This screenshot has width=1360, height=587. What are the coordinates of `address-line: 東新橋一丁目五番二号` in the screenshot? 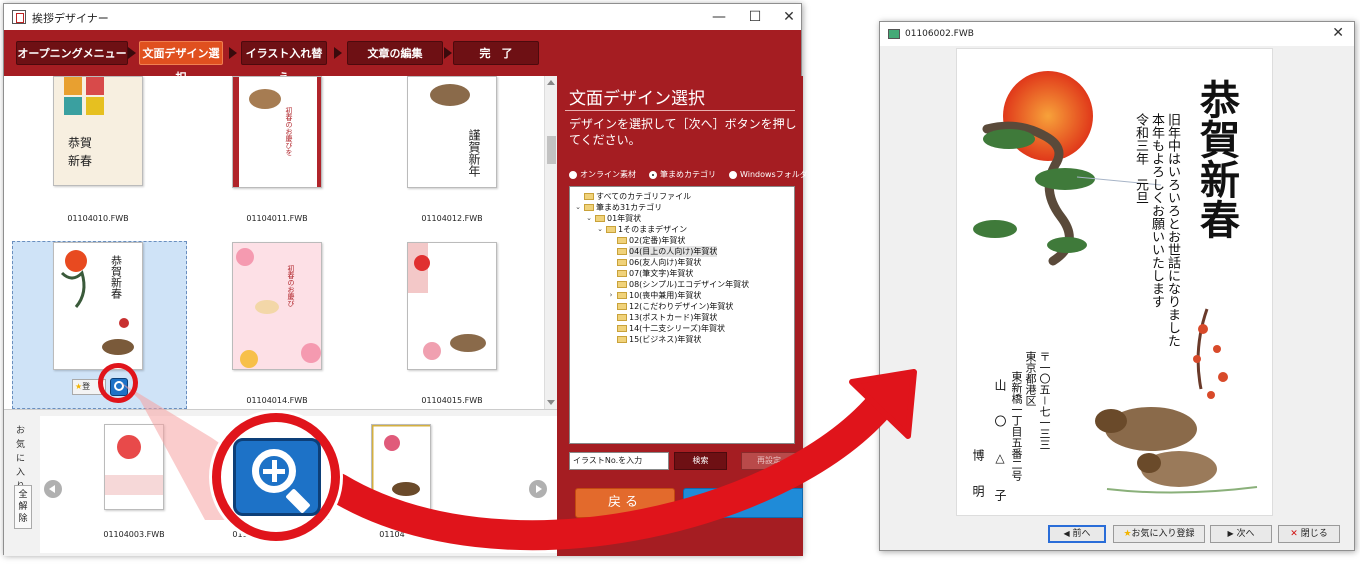 It's located at (1016, 426).